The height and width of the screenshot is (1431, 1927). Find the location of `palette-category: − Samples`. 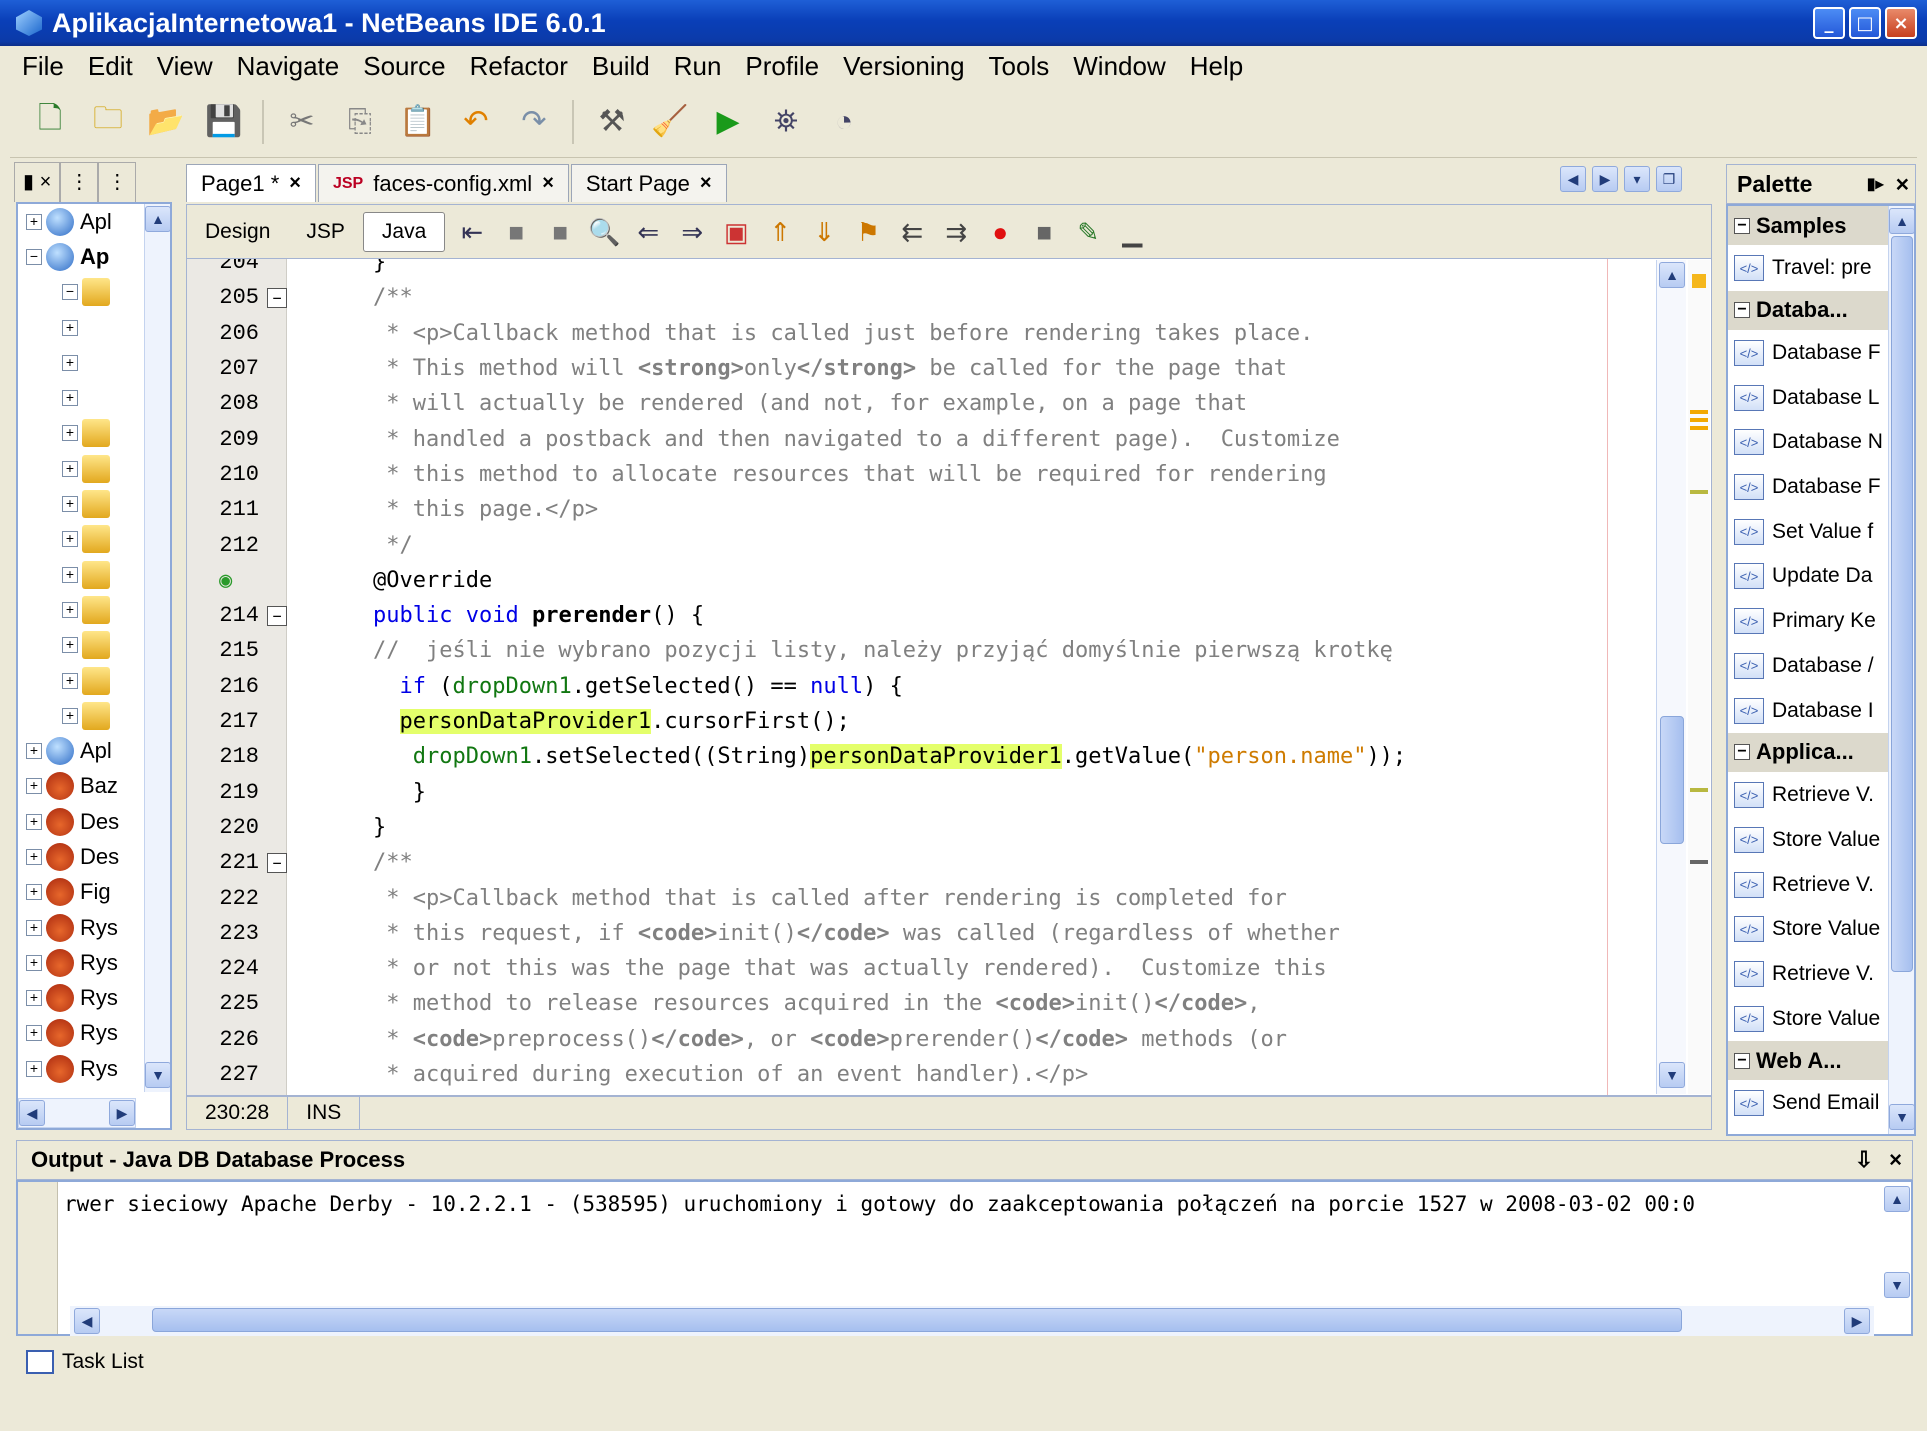

palette-category: − Samples is located at coordinates (1821, 226).